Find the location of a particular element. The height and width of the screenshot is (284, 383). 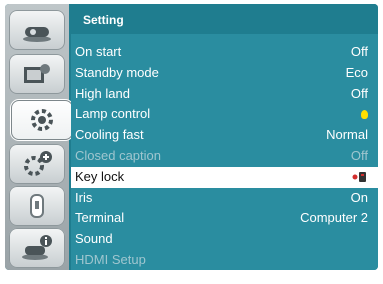

setting-gear-icon is located at coordinates (42, 120).